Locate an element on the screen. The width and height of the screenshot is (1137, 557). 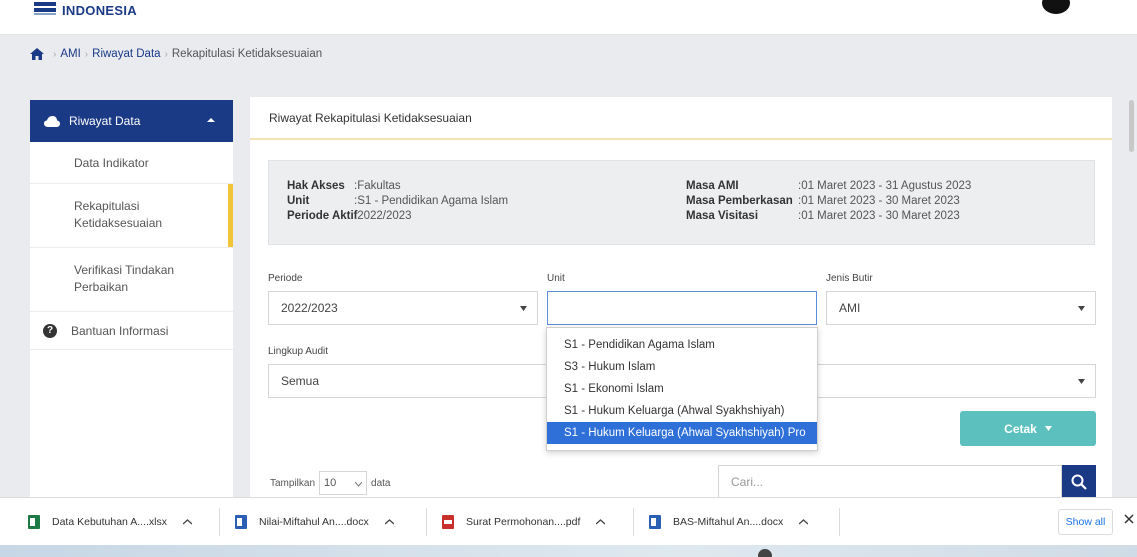
unit-option: S3 - Hukum Islam is located at coordinates (682, 367).